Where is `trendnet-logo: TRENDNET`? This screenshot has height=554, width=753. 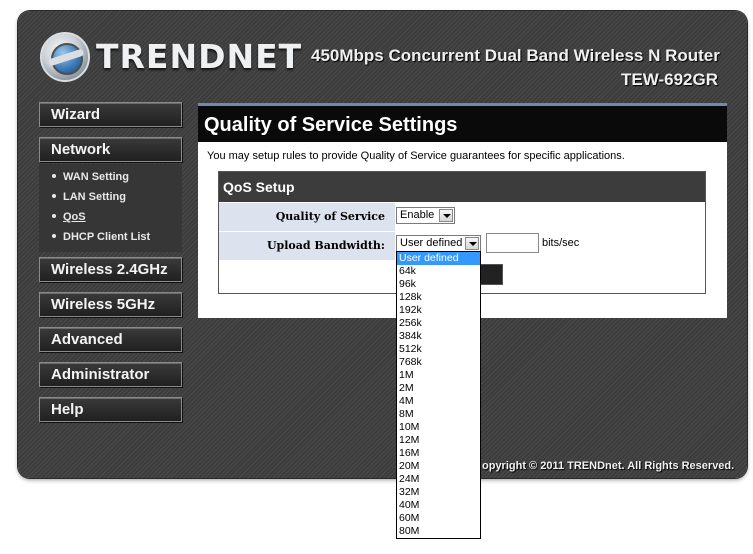 trendnet-logo: TRENDNET is located at coordinates (170, 57).